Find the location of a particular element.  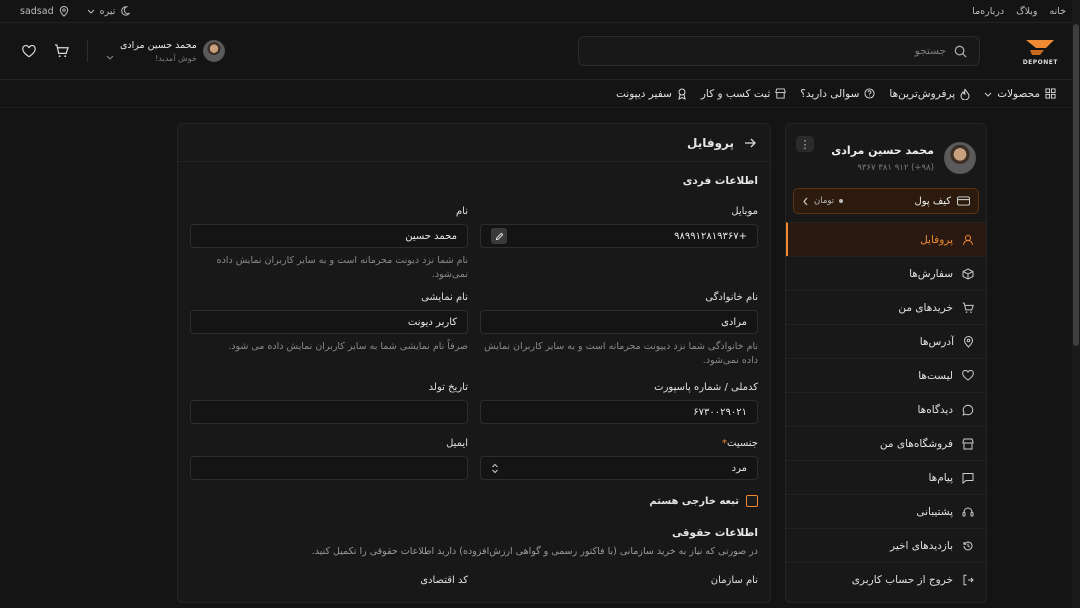

sidebar-item-label: پشتیبانی is located at coordinates (934, 511).